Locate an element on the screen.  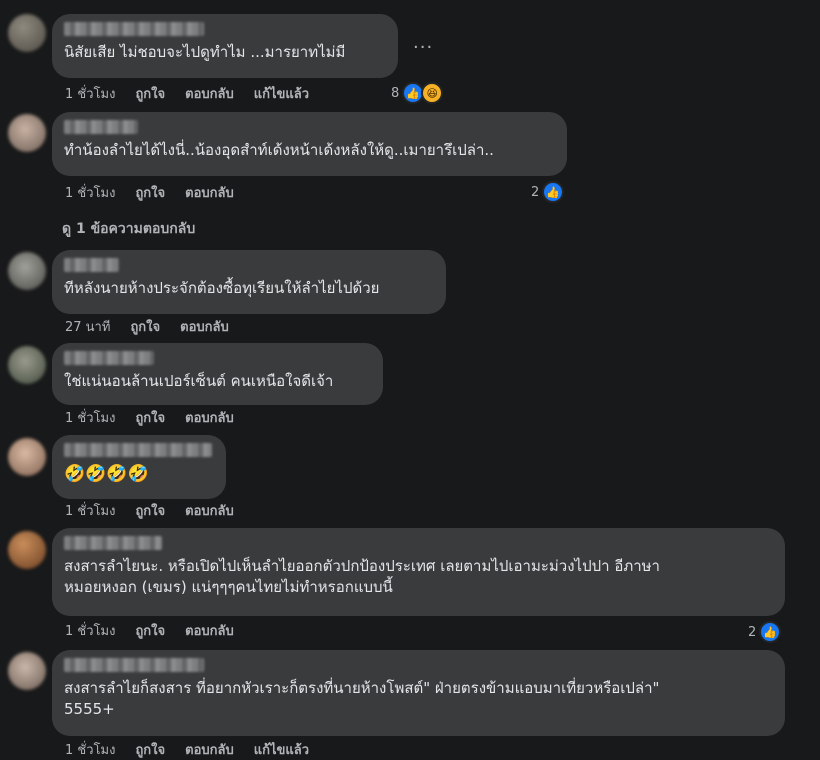
timestamp: 27 นาที is located at coordinates (87, 326).